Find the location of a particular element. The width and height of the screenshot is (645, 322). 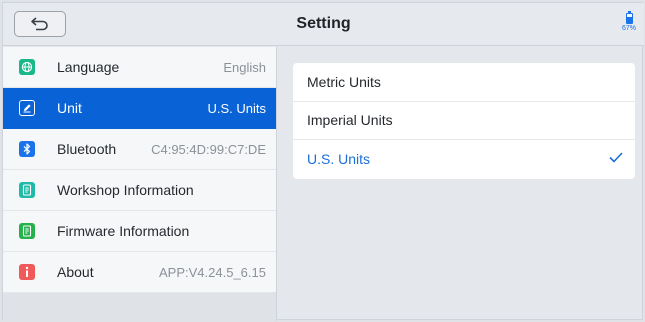

option-metric-units: Metric Units is located at coordinates (464, 82).